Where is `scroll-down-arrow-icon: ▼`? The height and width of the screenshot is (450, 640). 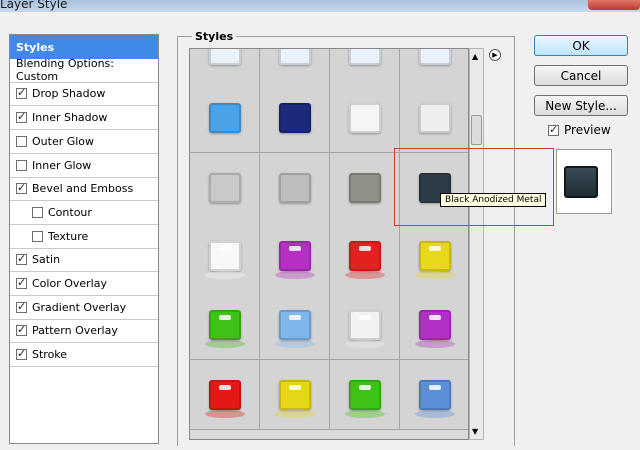 scroll-down-arrow-icon: ▼ is located at coordinates (475, 431).